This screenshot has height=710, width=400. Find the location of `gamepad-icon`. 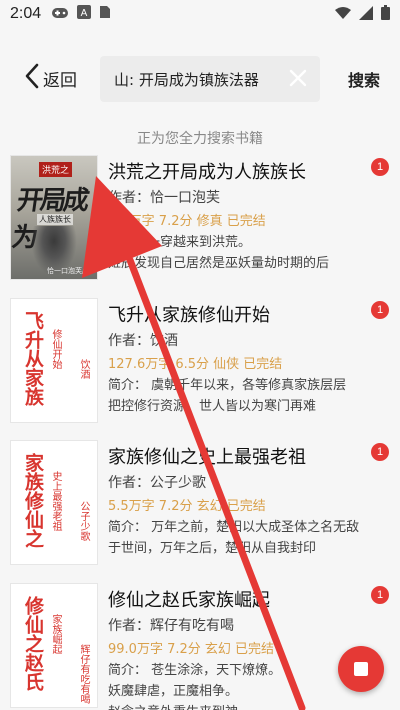

gamepad-icon is located at coordinates (60, 14).